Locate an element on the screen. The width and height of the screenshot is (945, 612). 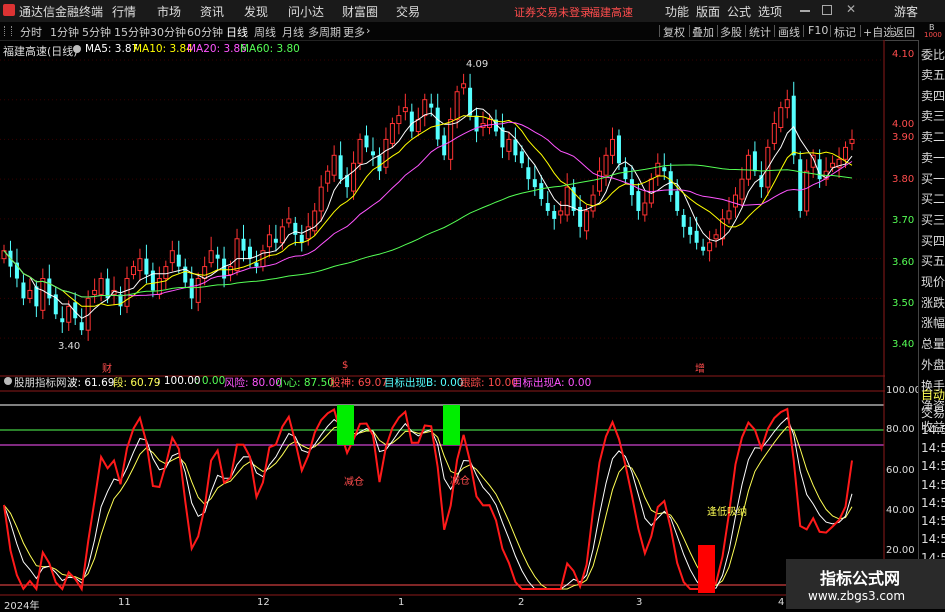
marker-dollar: $ is located at coordinates (345, 365).